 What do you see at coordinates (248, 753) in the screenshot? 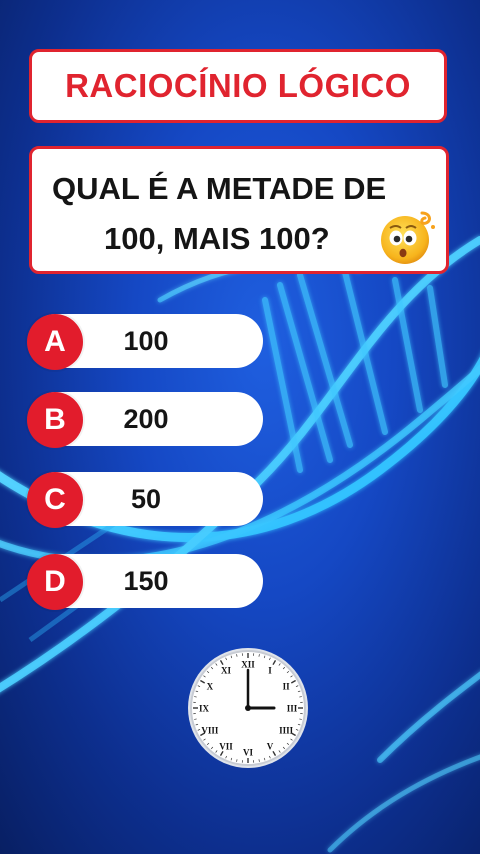
I see `clock-numeral: VI` at bounding box center [248, 753].